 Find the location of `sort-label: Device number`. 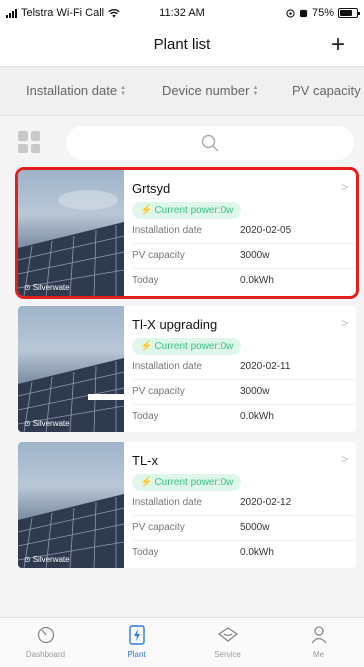

sort-label: Device number is located at coordinates (206, 90).